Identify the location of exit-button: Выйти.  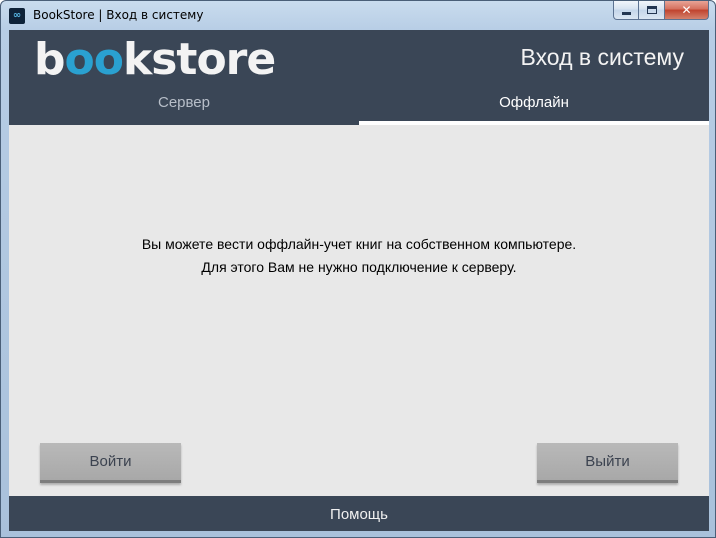
(607, 463).